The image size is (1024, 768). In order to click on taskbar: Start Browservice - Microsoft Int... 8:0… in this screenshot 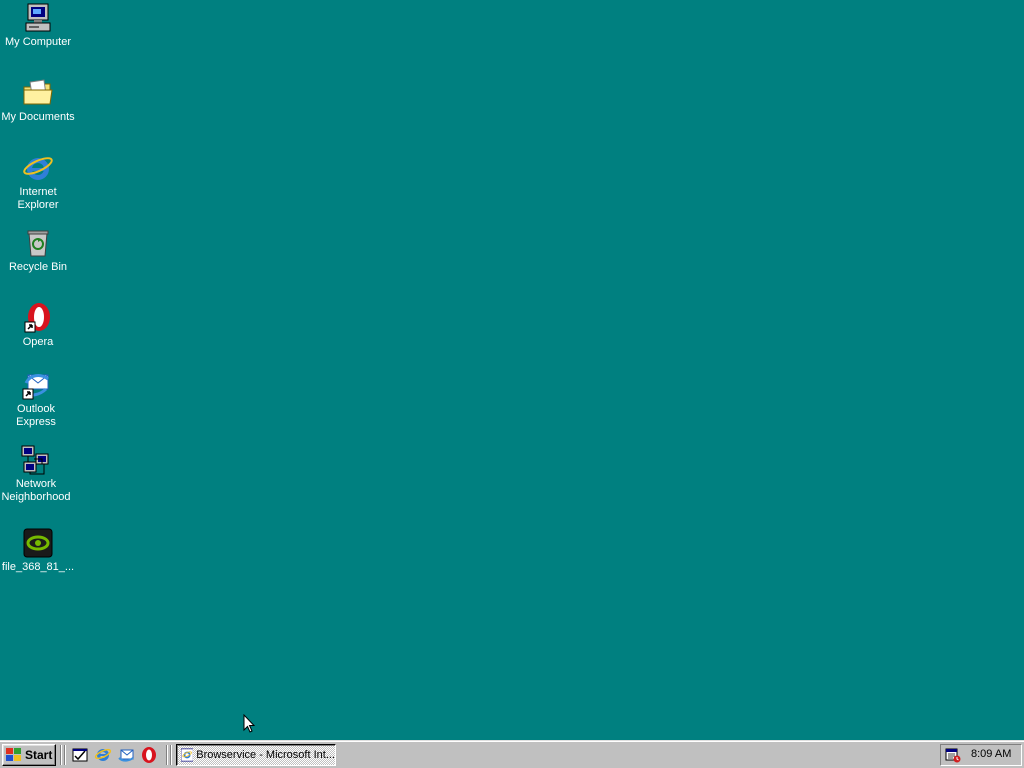, I will do `click(512, 754)`.